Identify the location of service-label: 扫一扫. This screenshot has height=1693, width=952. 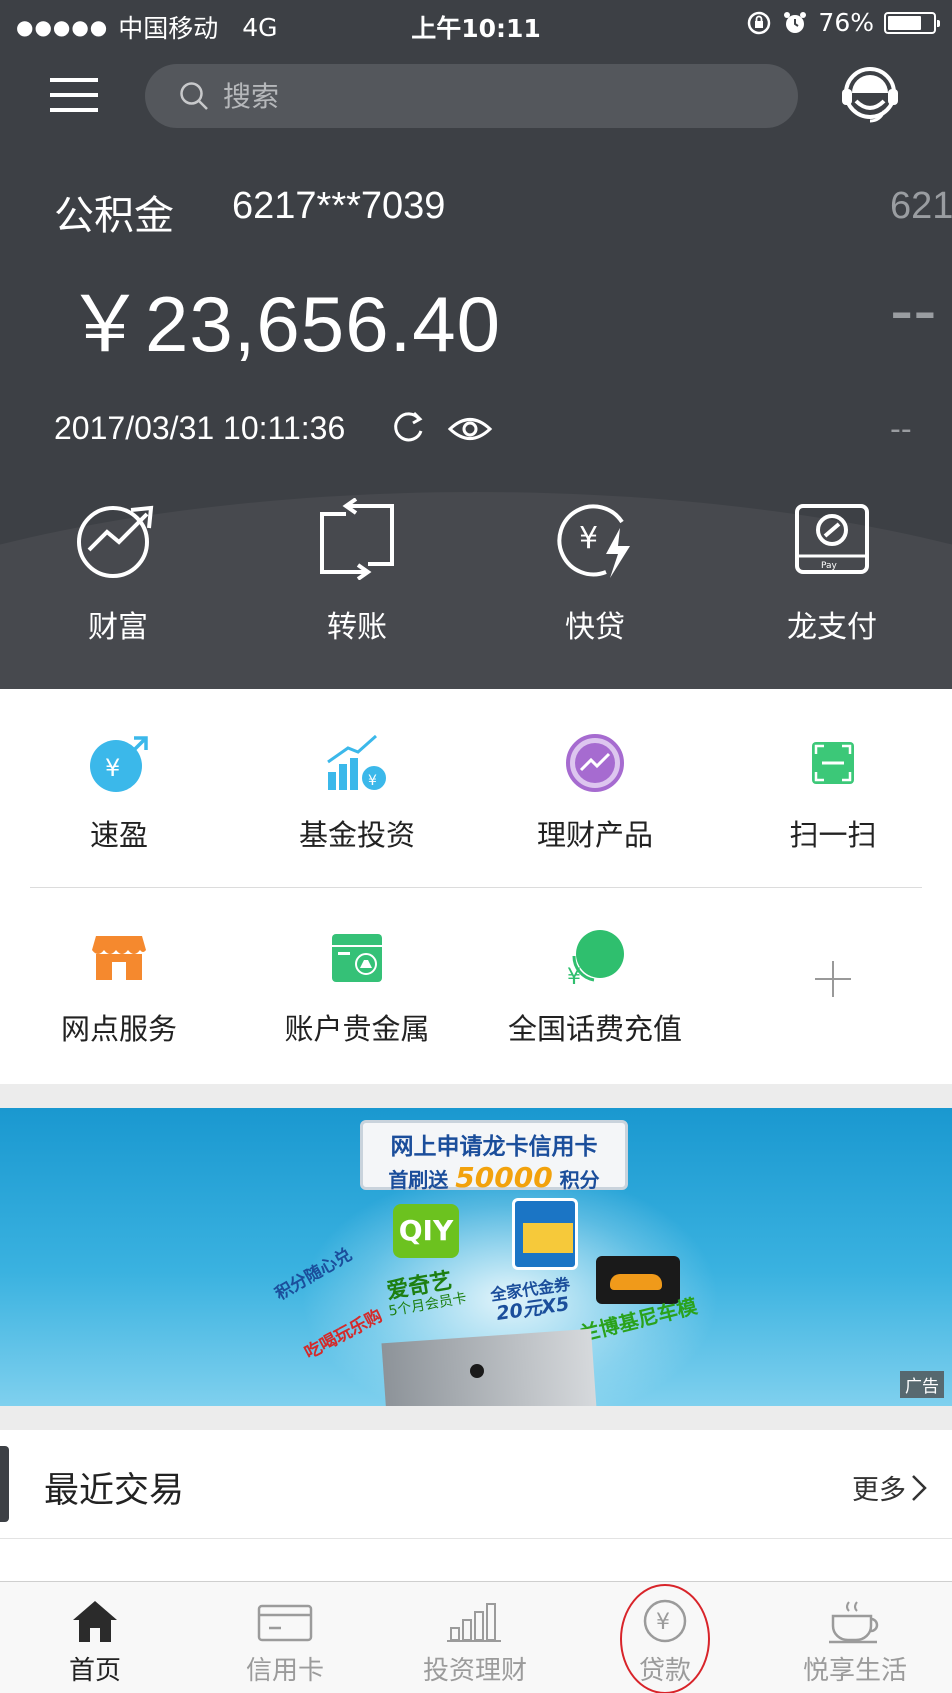
(833, 835).